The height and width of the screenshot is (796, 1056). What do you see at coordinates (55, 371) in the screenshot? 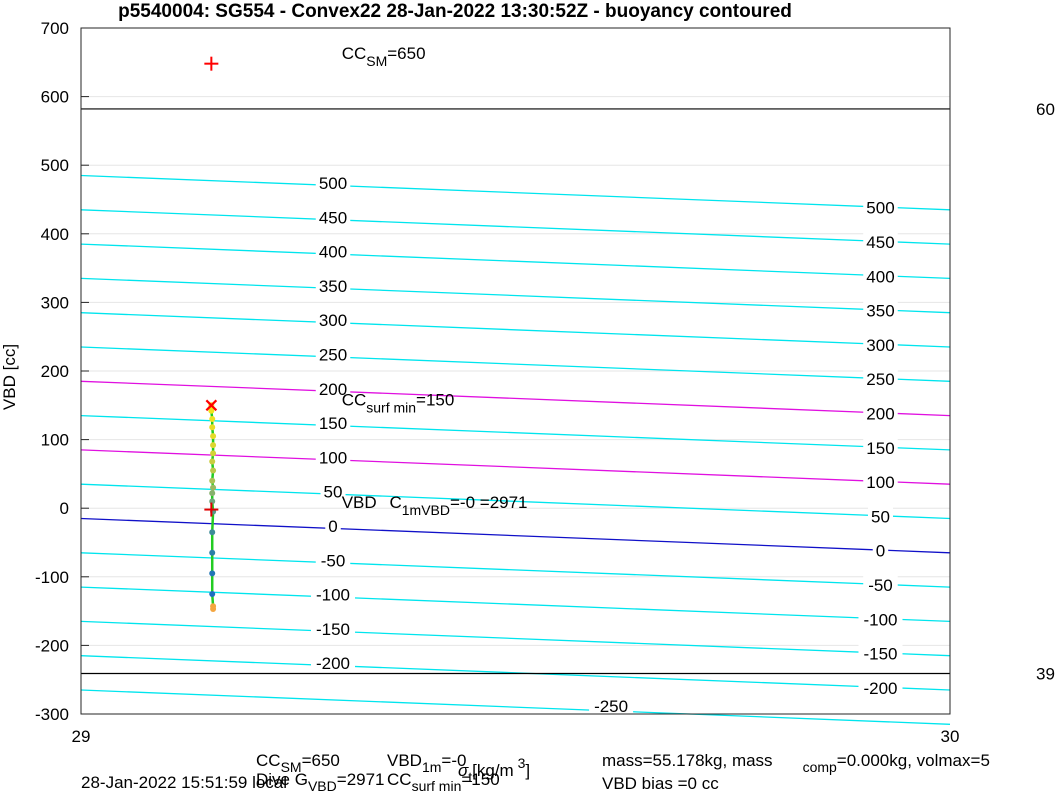
I see `y-tick-label: 200` at bounding box center [55, 371].